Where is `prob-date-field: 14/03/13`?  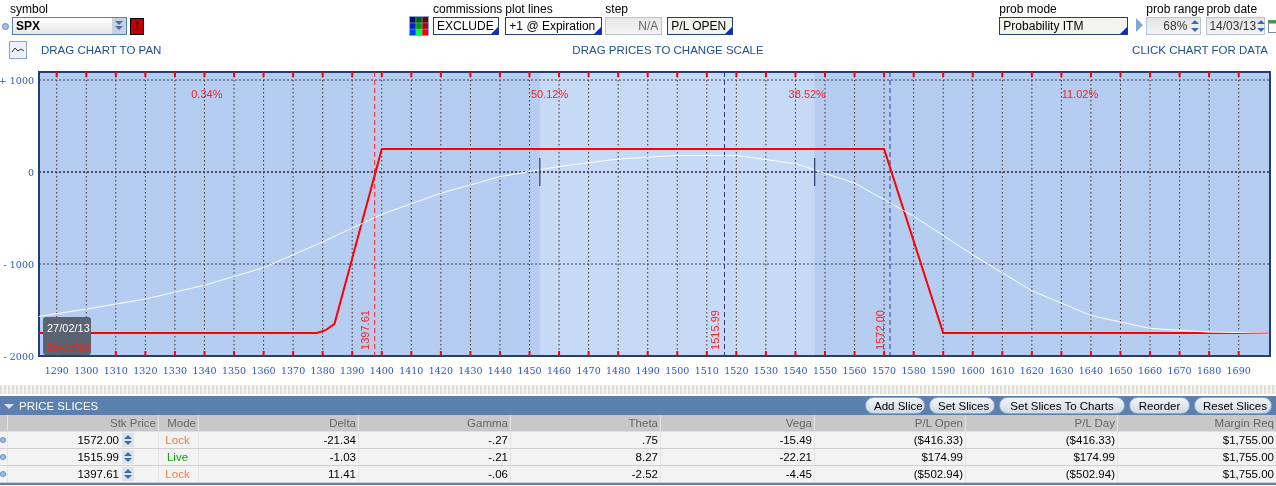
prob-date-field: 14/03/13 is located at coordinates (1236, 26).